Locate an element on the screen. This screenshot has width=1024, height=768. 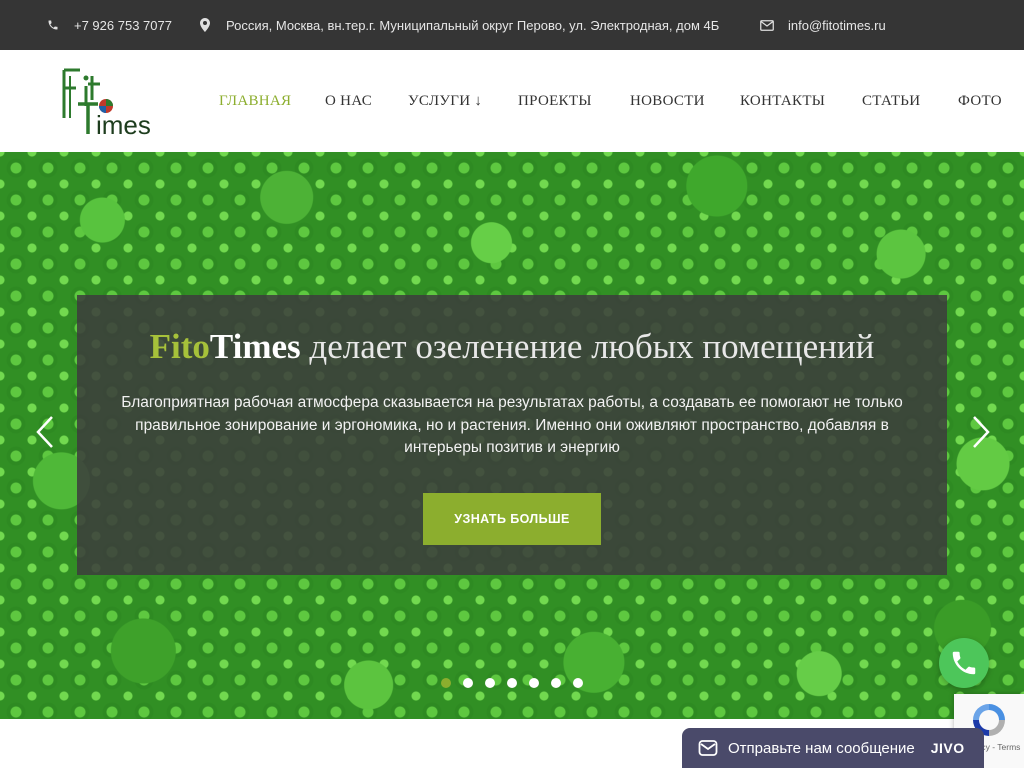
chevron-left-icon is located at coordinates (44, 432).